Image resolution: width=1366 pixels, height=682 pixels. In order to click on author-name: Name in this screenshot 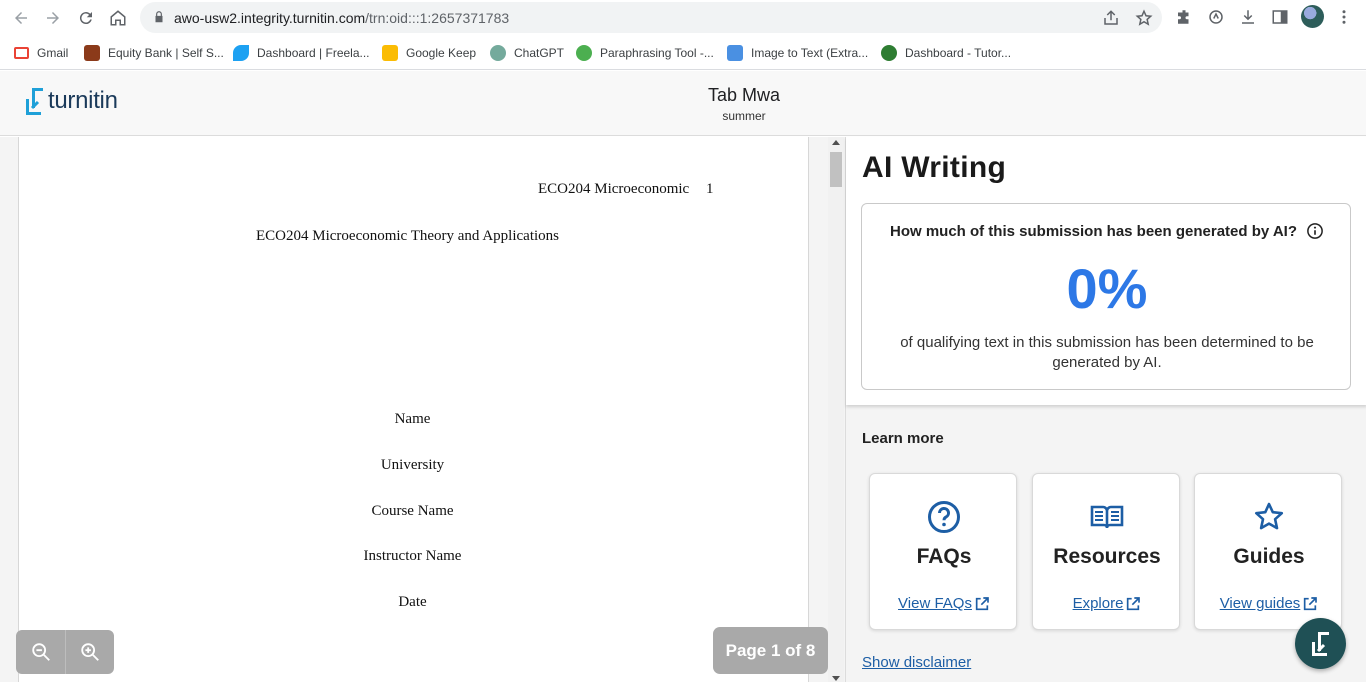, I will do `click(412, 419)`.